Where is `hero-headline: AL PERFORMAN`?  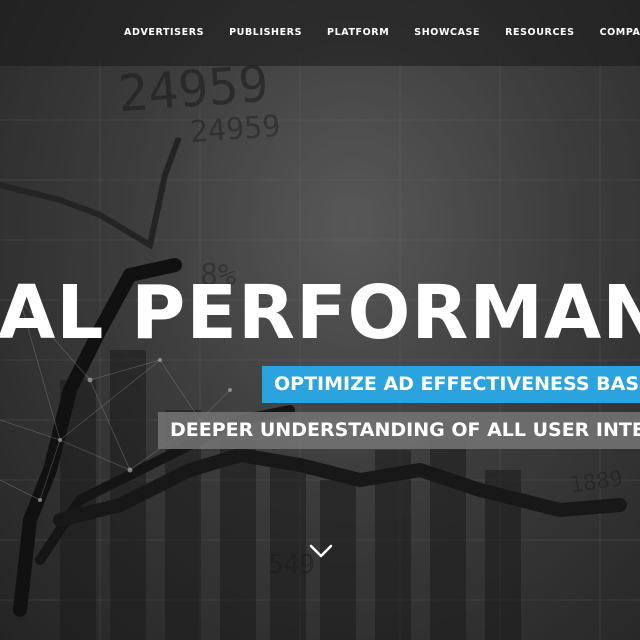 hero-headline: AL PERFORMAN is located at coordinates (320, 313).